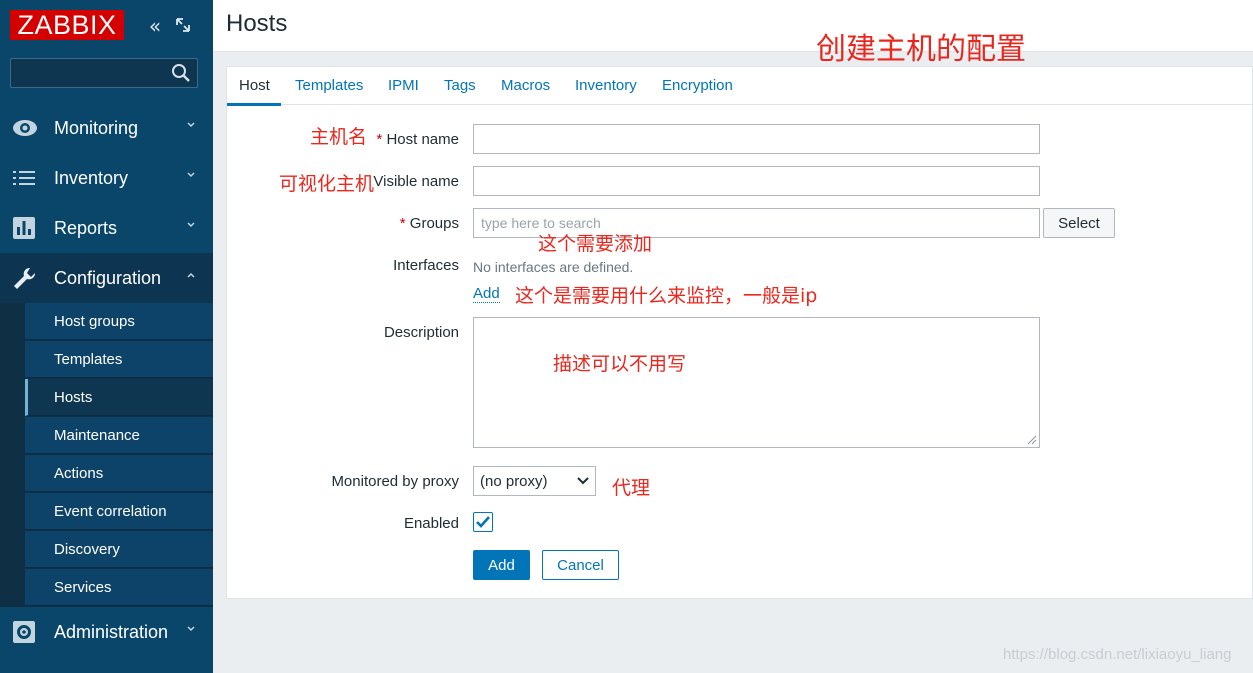  Describe the element at coordinates (606, 85) in the screenshot. I see `tab-inventory: Inventory` at that location.